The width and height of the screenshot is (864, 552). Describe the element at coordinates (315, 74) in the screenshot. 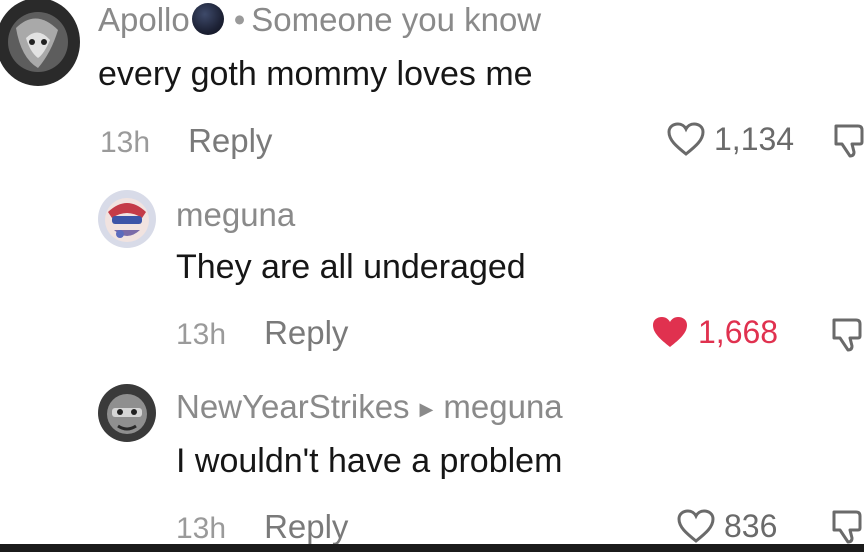

I see `comment-text: every goth mommy loves me` at that location.